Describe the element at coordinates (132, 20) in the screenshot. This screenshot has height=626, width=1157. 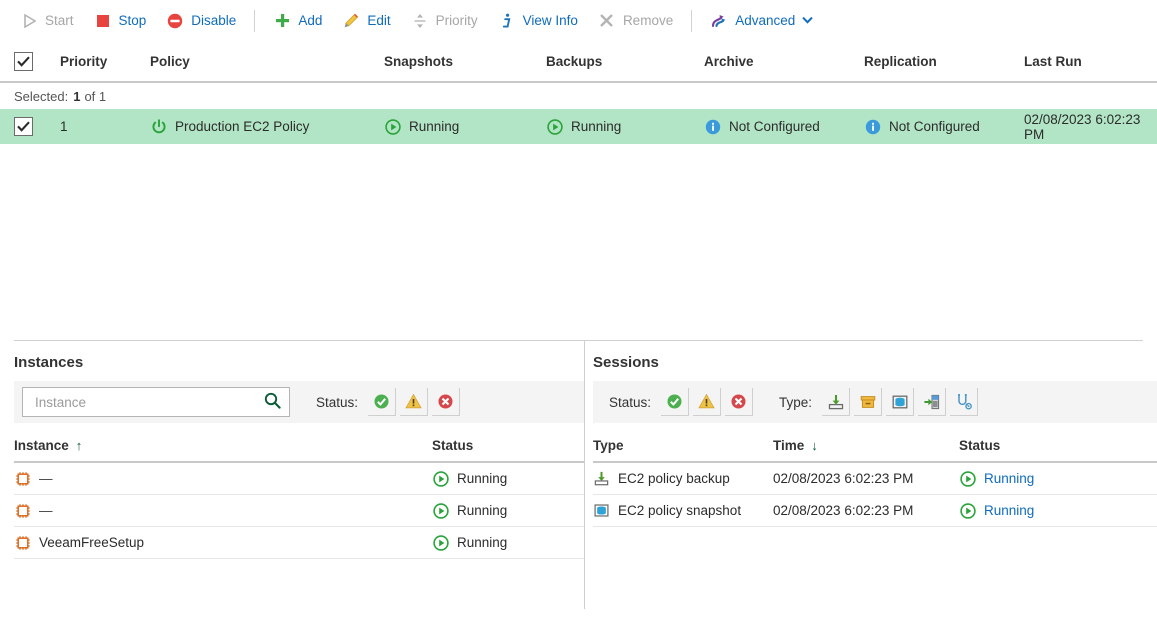
I see `stop-label: Stop` at that location.